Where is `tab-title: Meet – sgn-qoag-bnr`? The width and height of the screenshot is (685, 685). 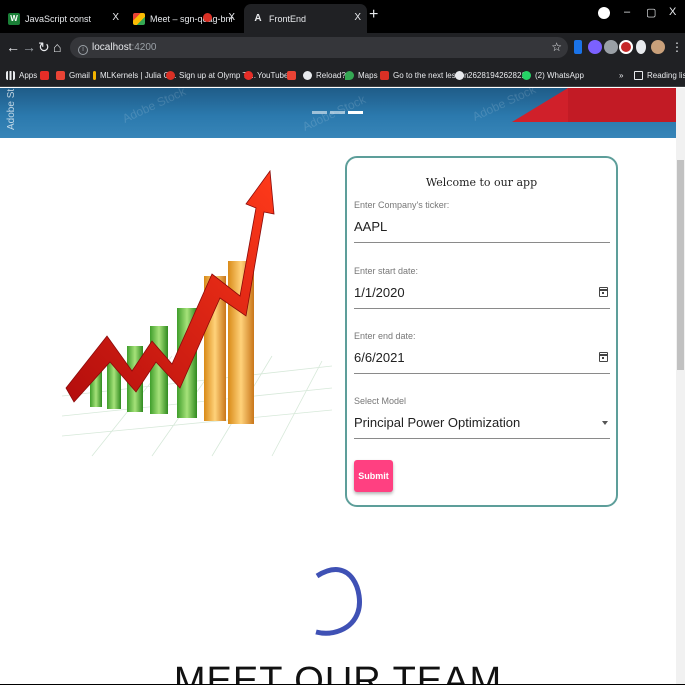
tab-title: Meet – sgn-qoag-bnr is located at coordinates (192, 18).